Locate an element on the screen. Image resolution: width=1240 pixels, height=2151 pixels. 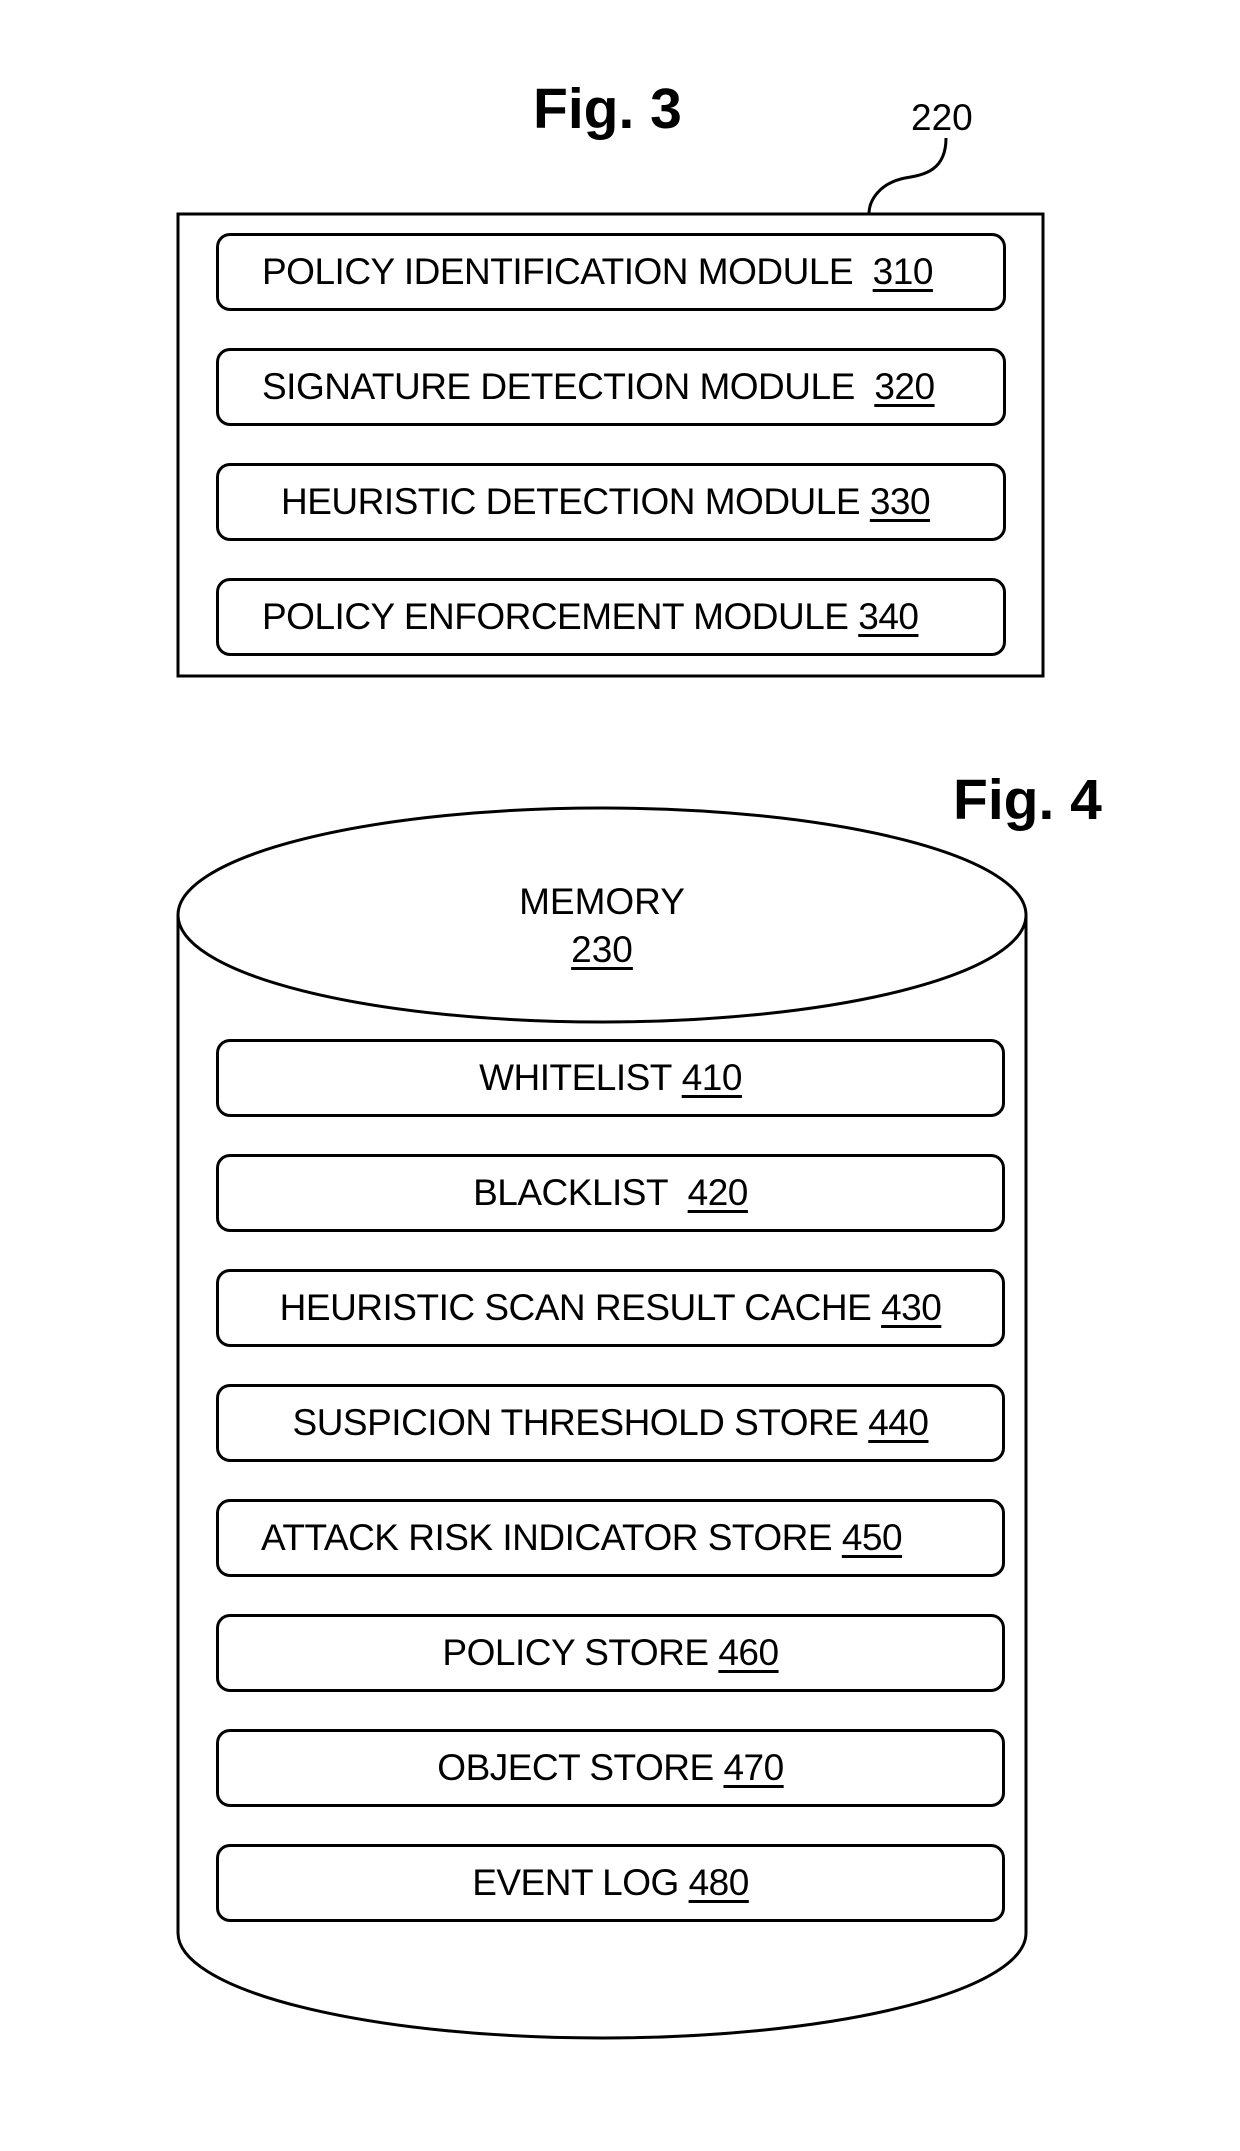
store-label: BLACKLIST is located at coordinates (571, 1192).